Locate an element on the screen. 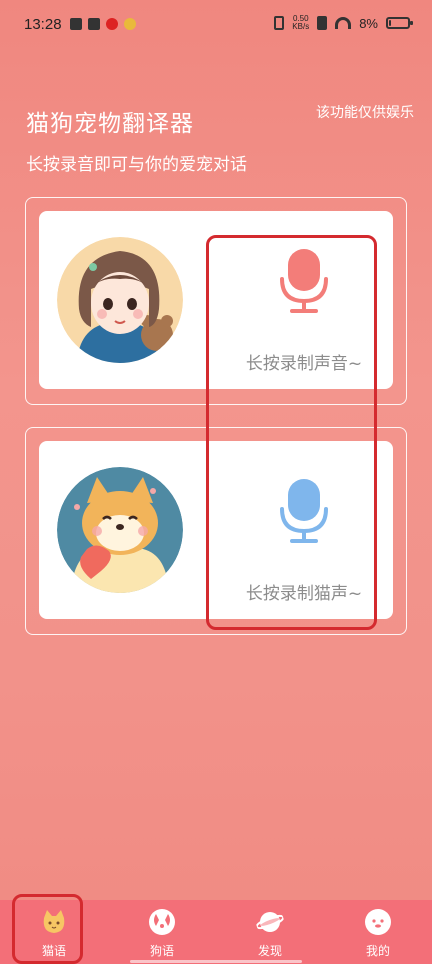 The image size is (432, 964). app-notification-icon is located at coordinates (130, 24).